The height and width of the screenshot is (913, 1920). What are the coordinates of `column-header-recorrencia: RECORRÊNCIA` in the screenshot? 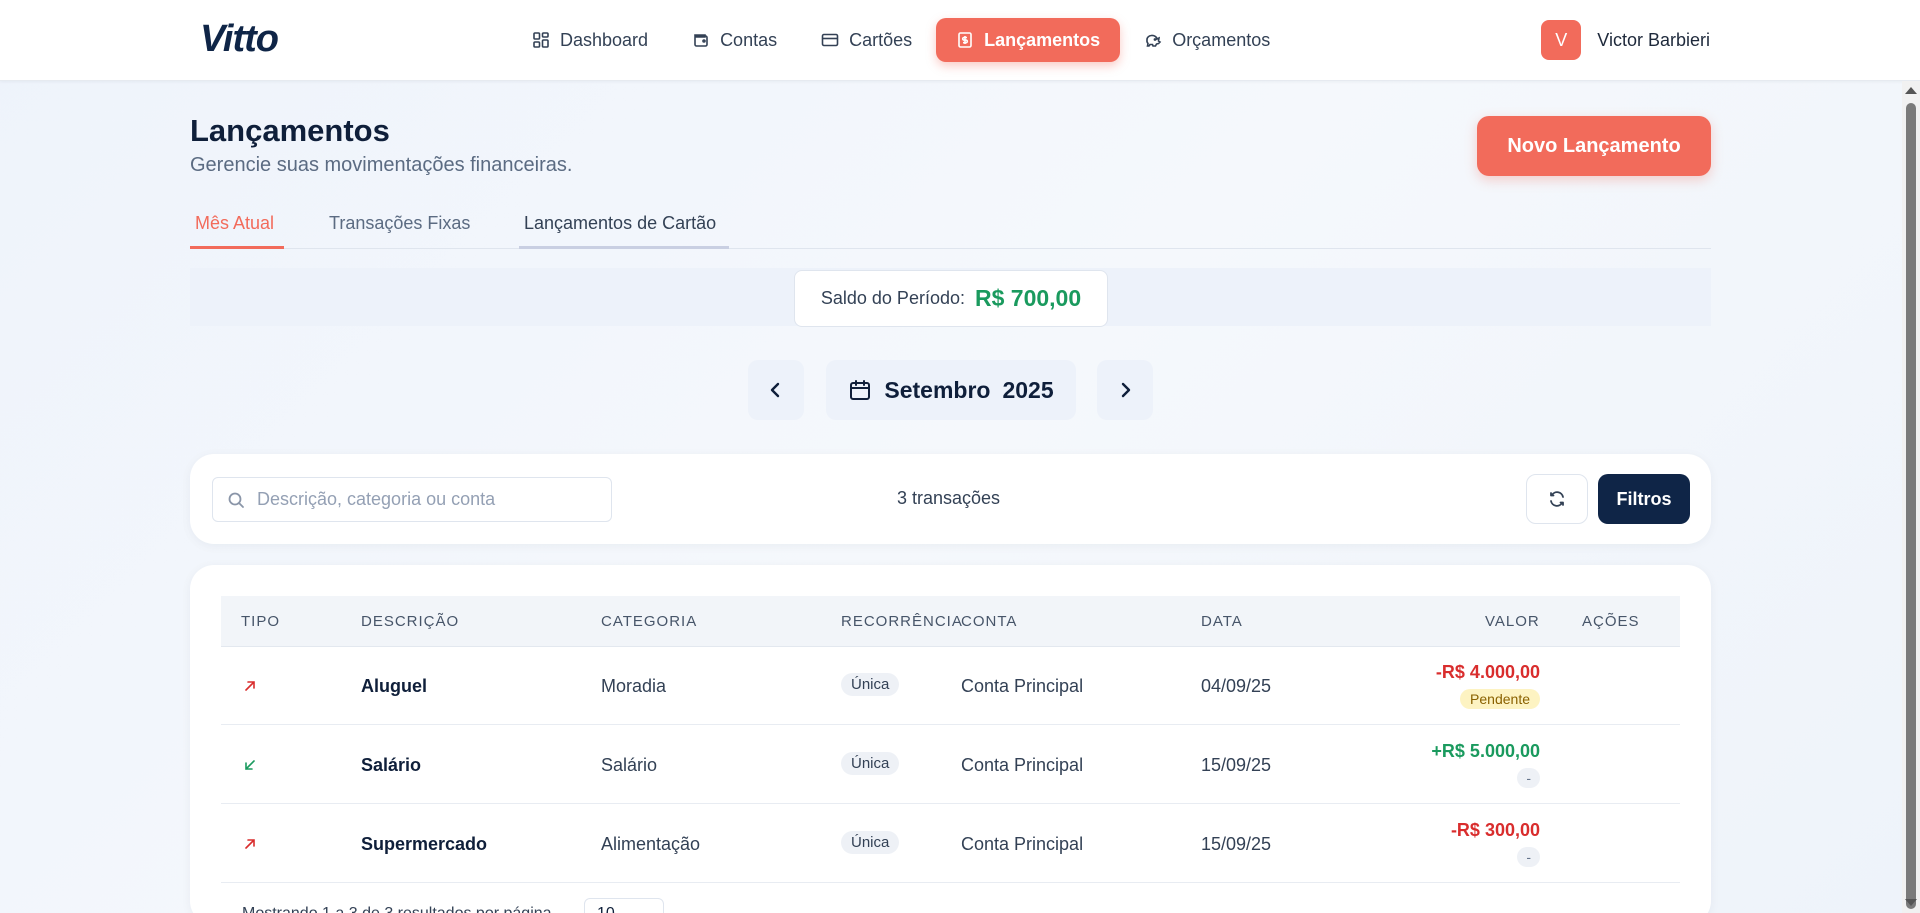 It's located at (902, 621).